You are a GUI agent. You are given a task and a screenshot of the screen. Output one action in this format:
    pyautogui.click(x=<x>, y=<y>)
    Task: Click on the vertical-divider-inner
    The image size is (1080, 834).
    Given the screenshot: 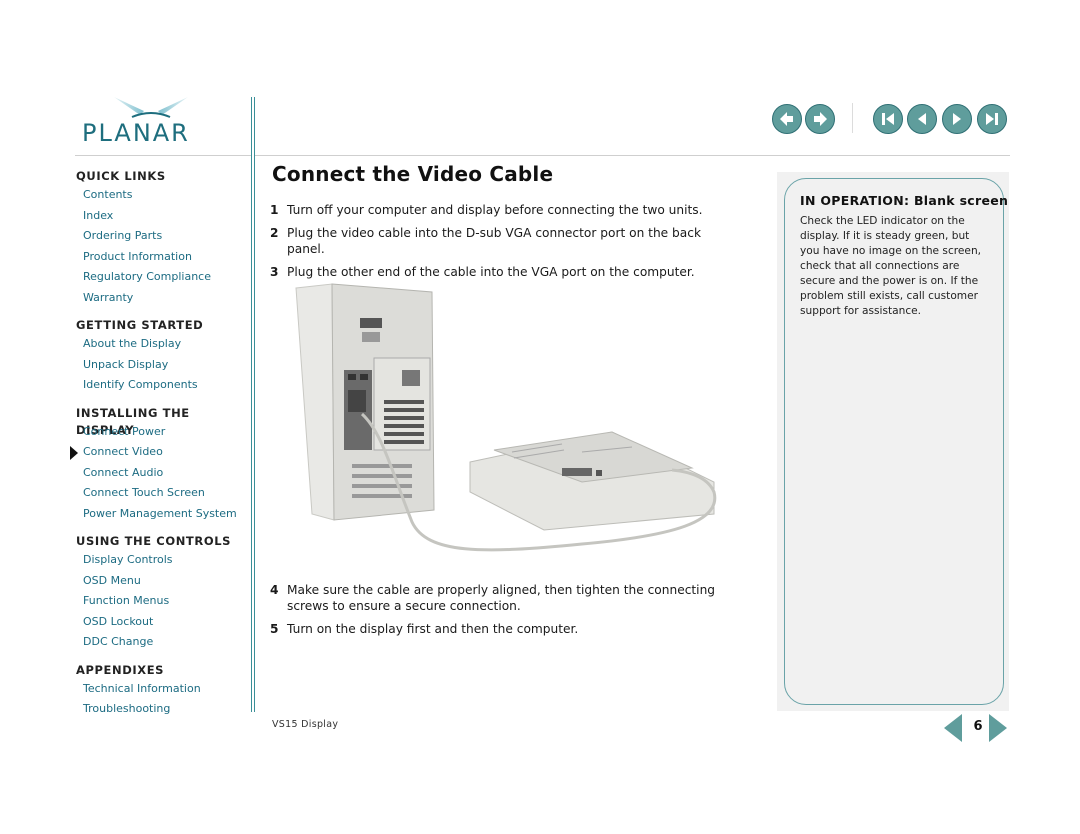 What is the action you would take?
    pyautogui.click(x=254, y=404)
    